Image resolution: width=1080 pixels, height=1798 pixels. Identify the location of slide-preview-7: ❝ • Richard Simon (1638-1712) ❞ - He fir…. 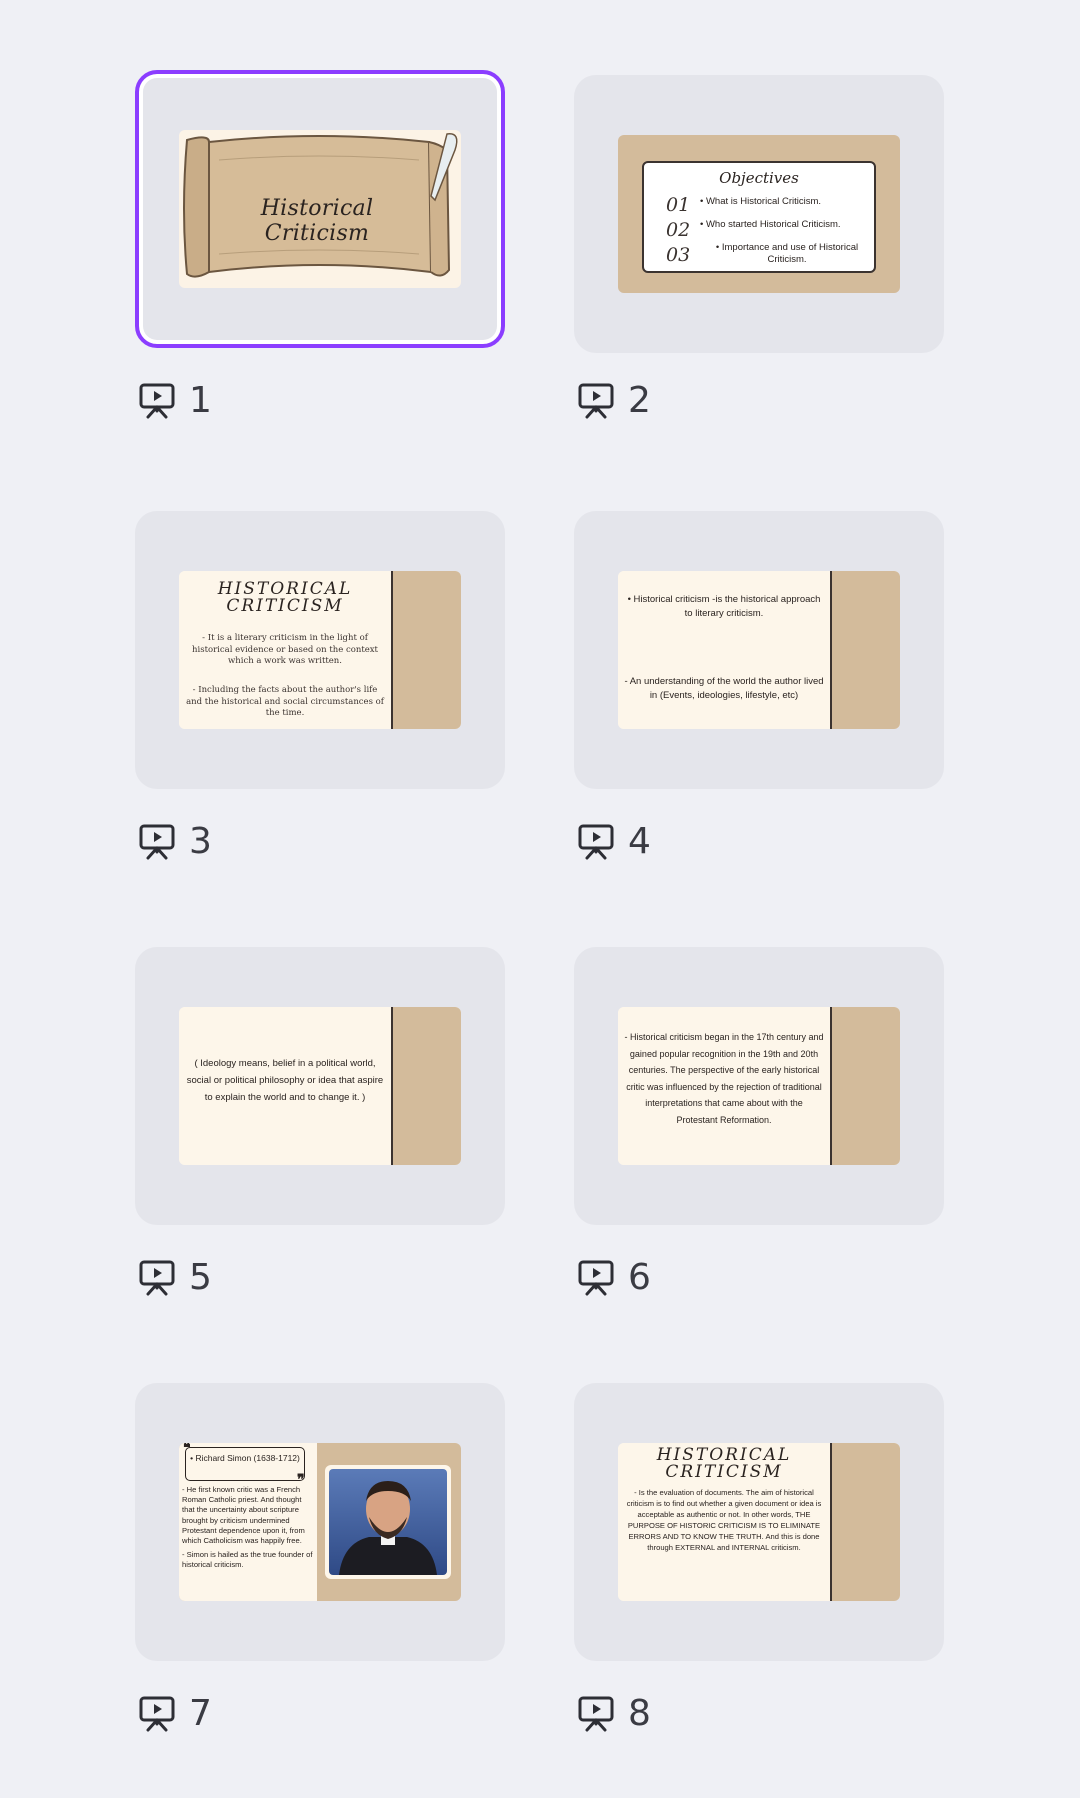
(320, 1522).